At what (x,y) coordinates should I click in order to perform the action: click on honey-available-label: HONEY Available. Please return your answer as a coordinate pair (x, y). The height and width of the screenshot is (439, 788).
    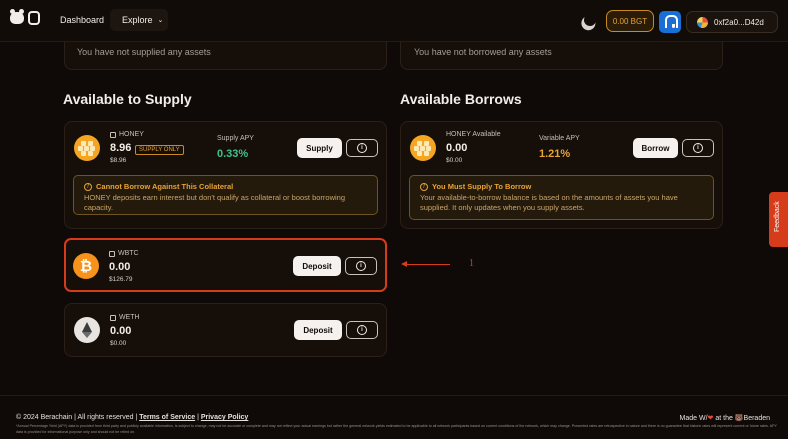
    Looking at the image, I should click on (473, 134).